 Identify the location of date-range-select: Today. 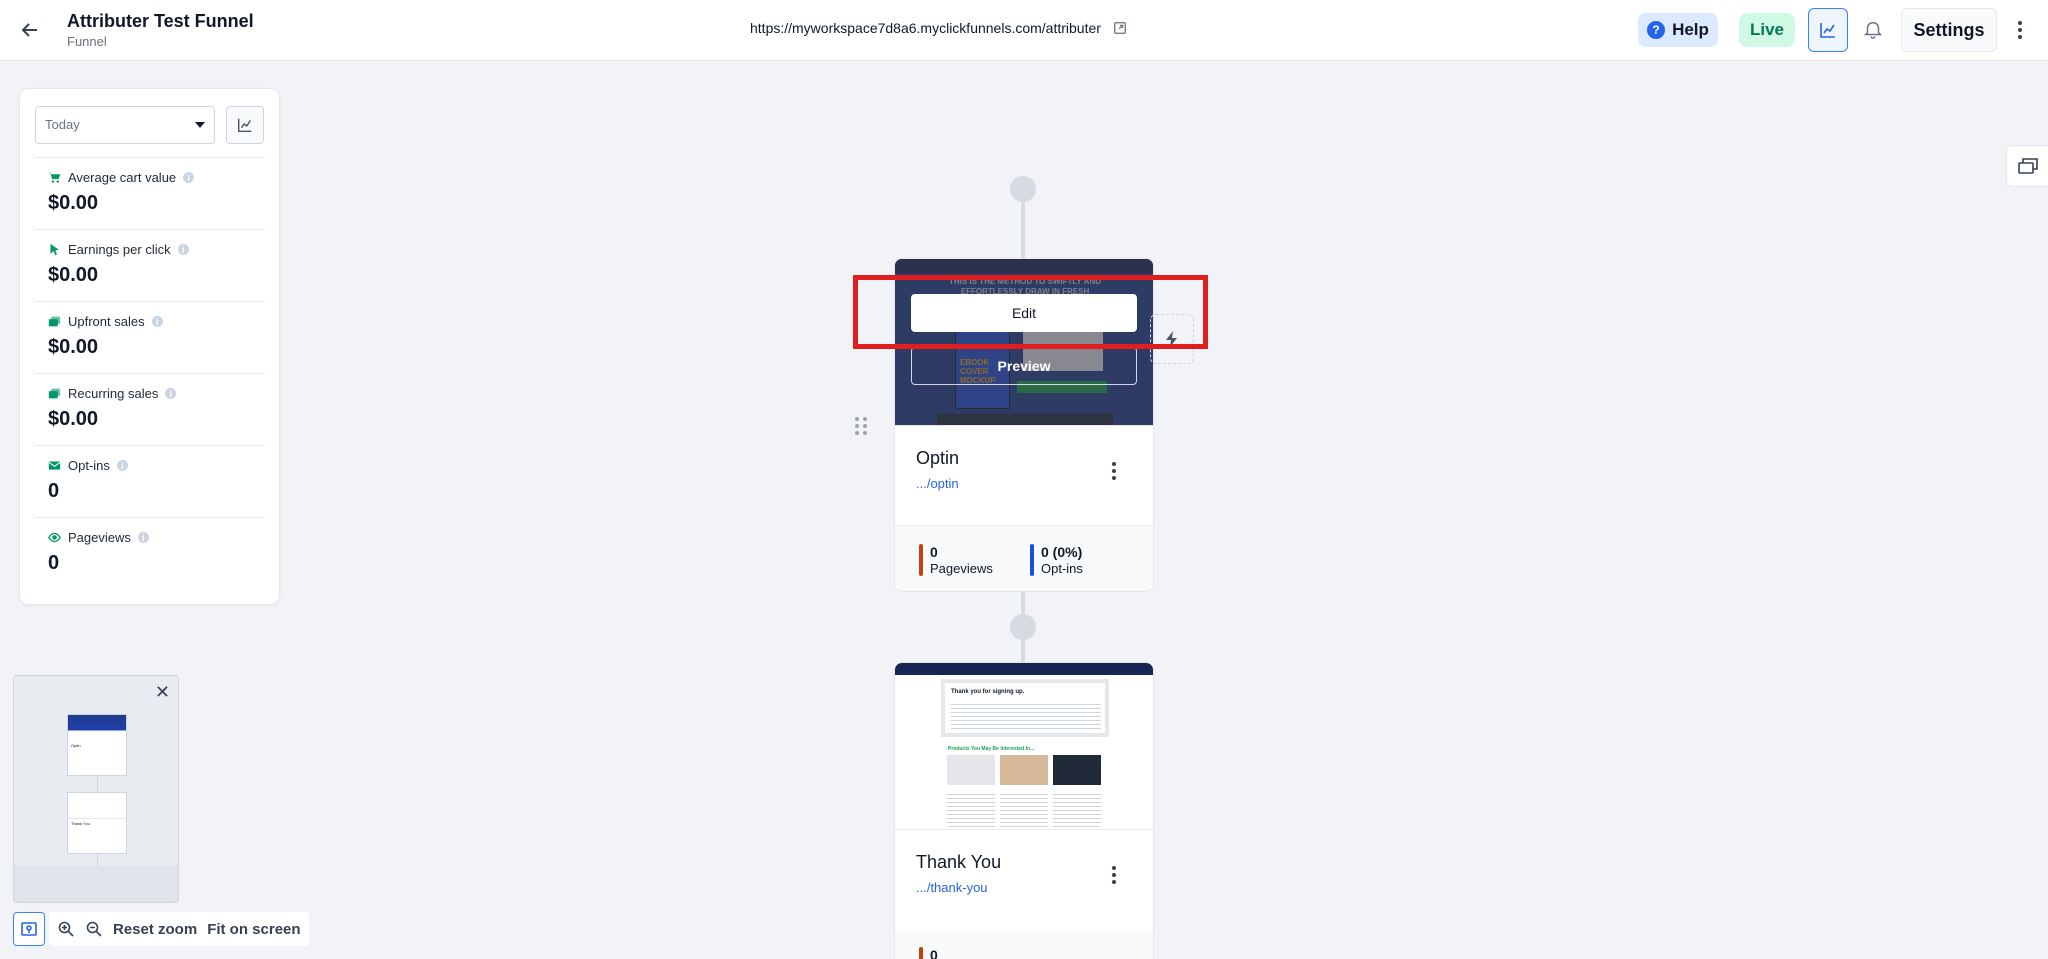
(125, 125).